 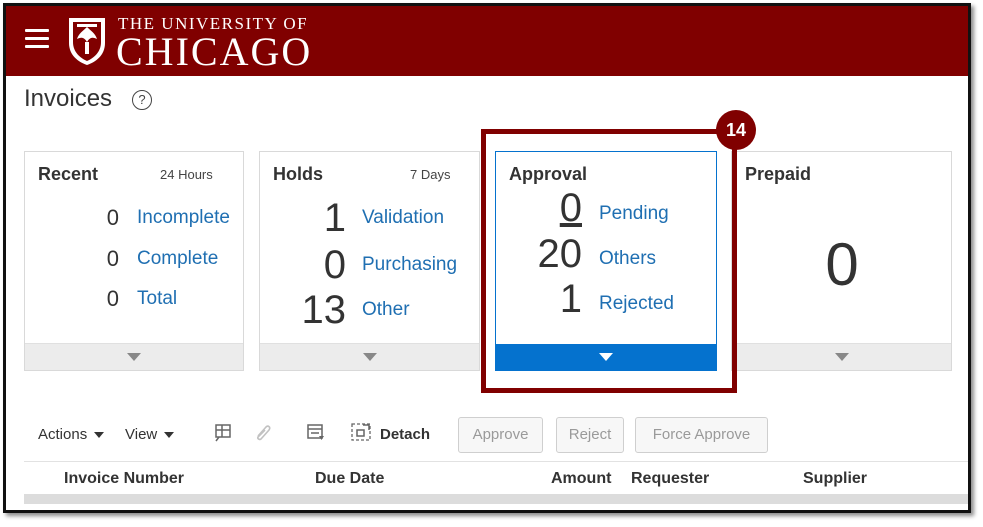 What do you see at coordinates (430, 174) in the screenshot?
I see `holds-card-period: 7 Days` at bounding box center [430, 174].